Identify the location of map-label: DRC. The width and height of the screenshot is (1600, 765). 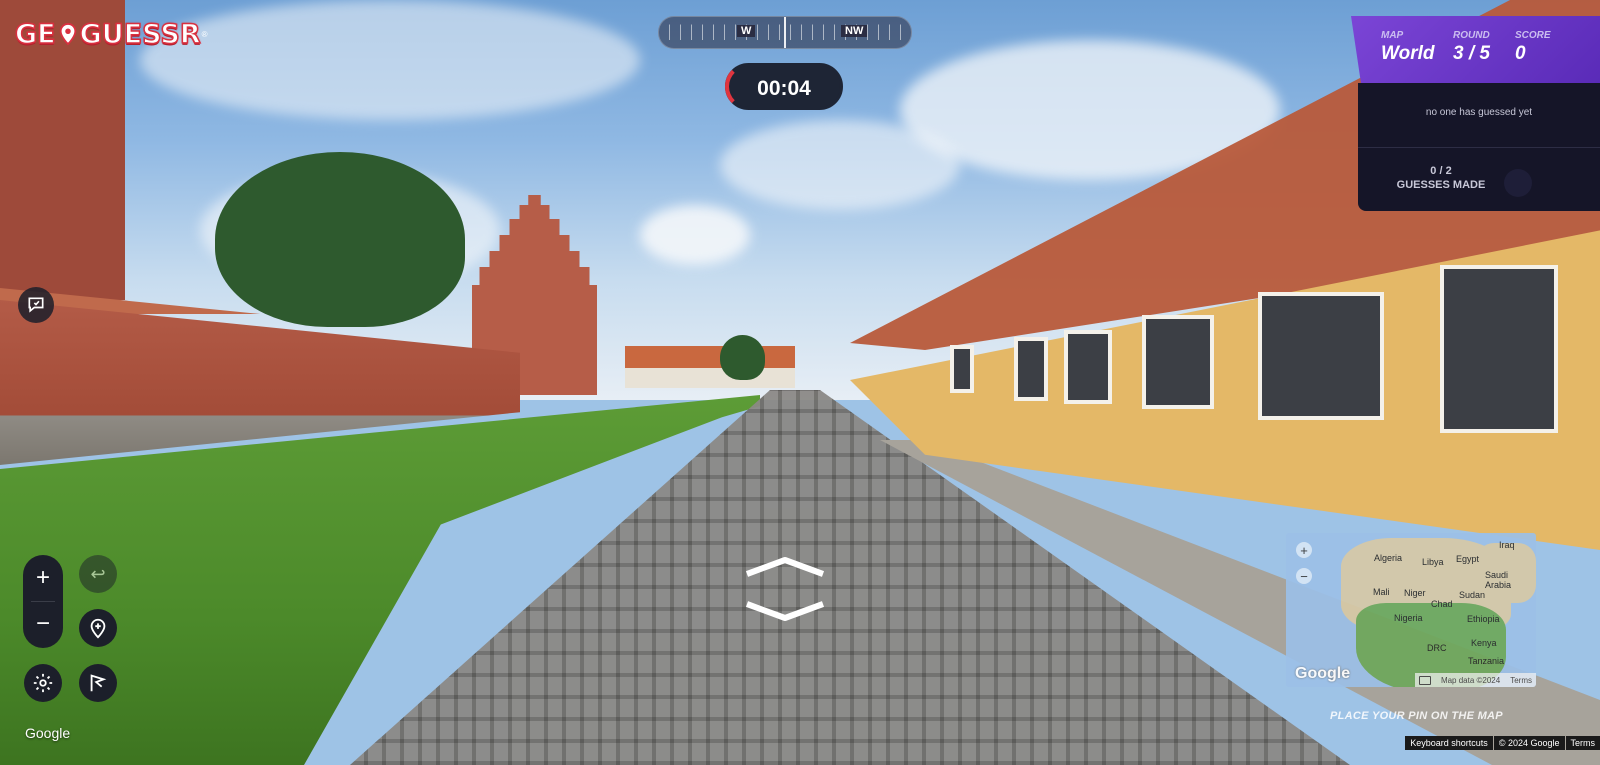
(1437, 648).